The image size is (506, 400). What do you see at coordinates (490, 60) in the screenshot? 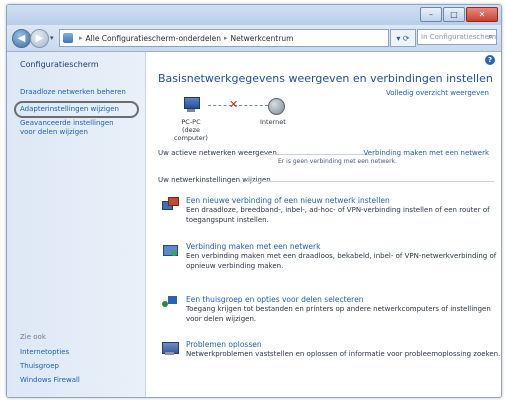
I see `help-icon: ?` at bounding box center [490, 60].